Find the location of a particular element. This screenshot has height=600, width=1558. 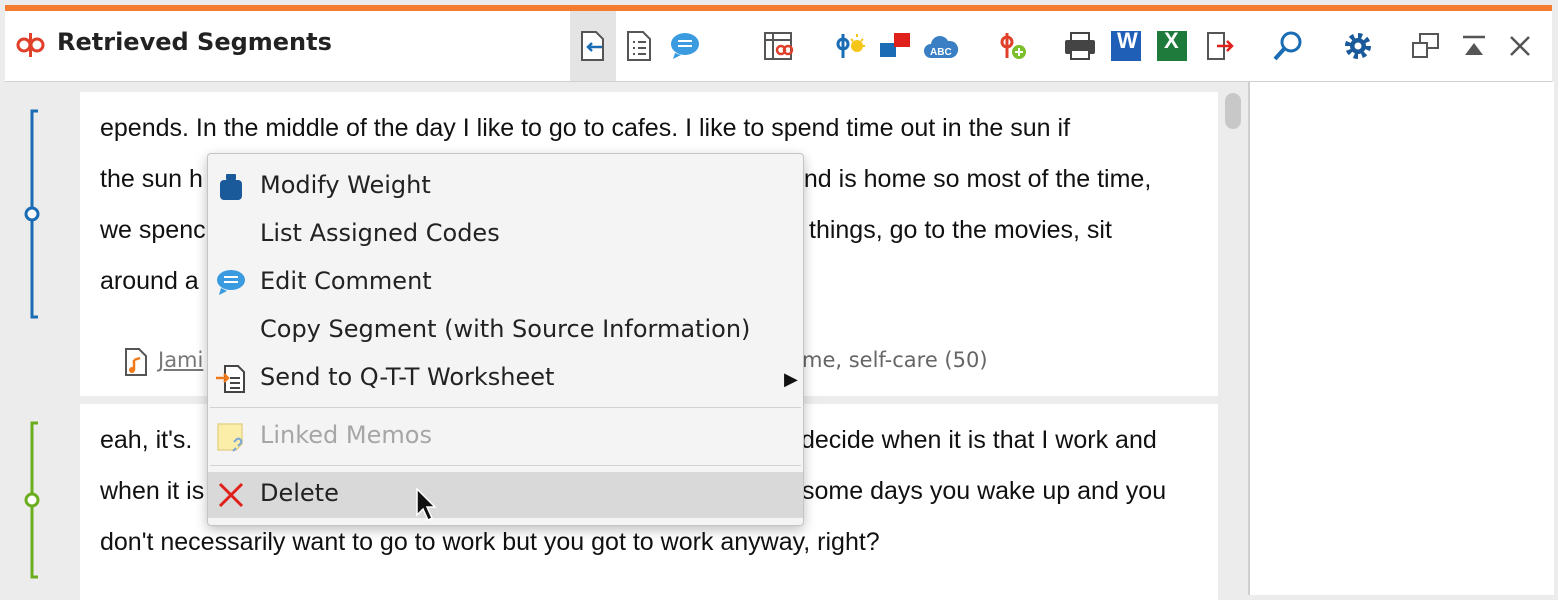

undock-button is located at coordinates (1426, 46).